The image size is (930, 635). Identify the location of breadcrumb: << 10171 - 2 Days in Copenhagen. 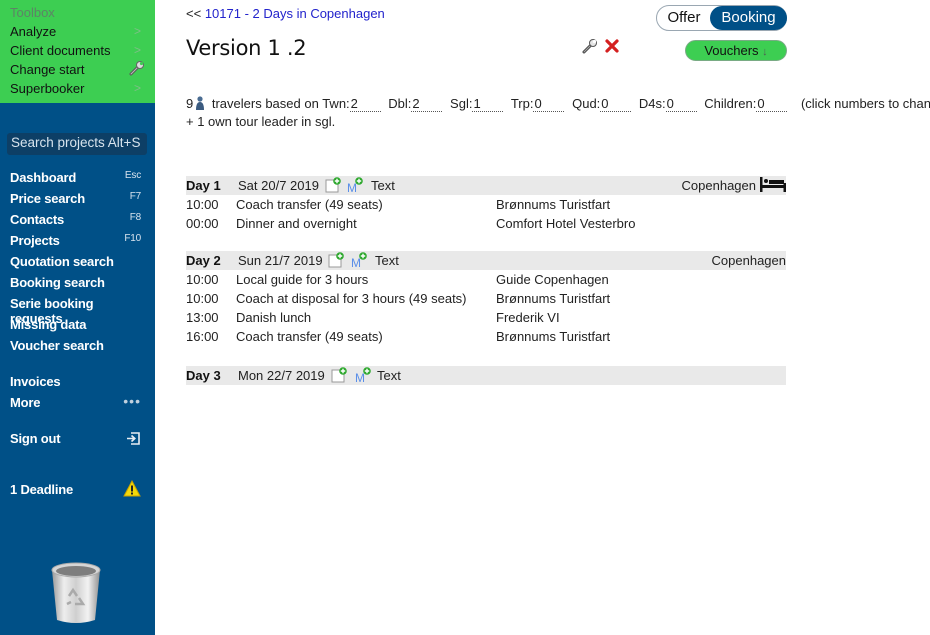
(285, 13).